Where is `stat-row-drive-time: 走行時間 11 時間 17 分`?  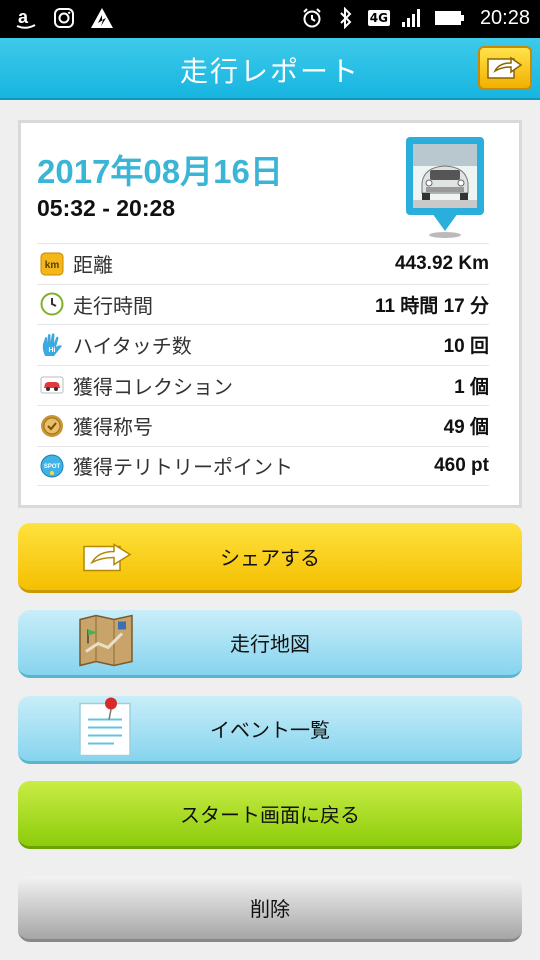 stat-row-drive-time: 走行時間 11 時間 17 分 is located at coordinates (263, 304).